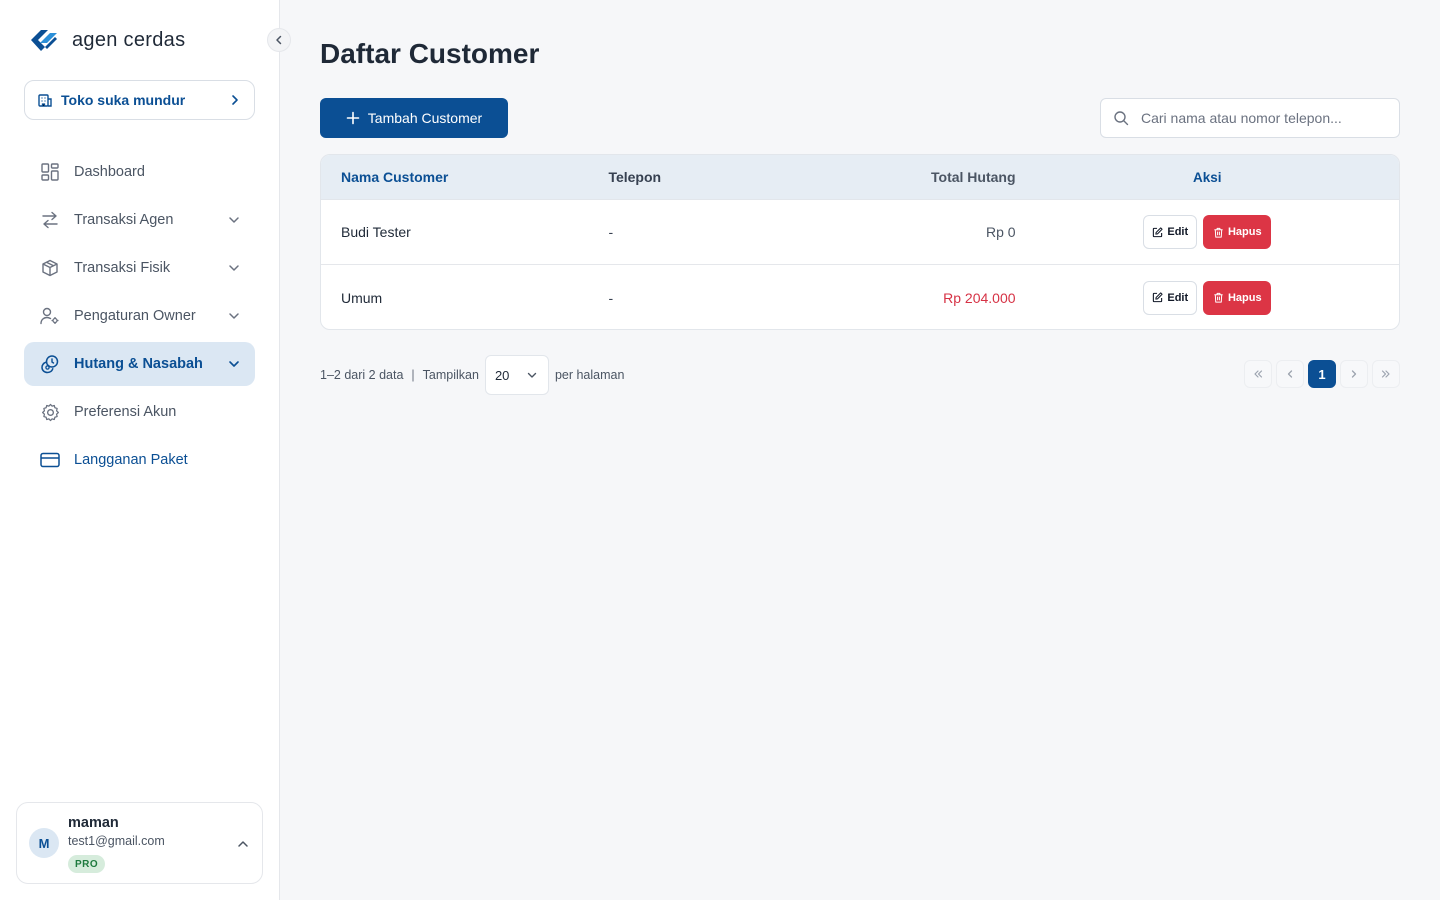 This screenshot has width=1440, height=900. I want to click on brand-name: agen cerdas, so click(129, 39).